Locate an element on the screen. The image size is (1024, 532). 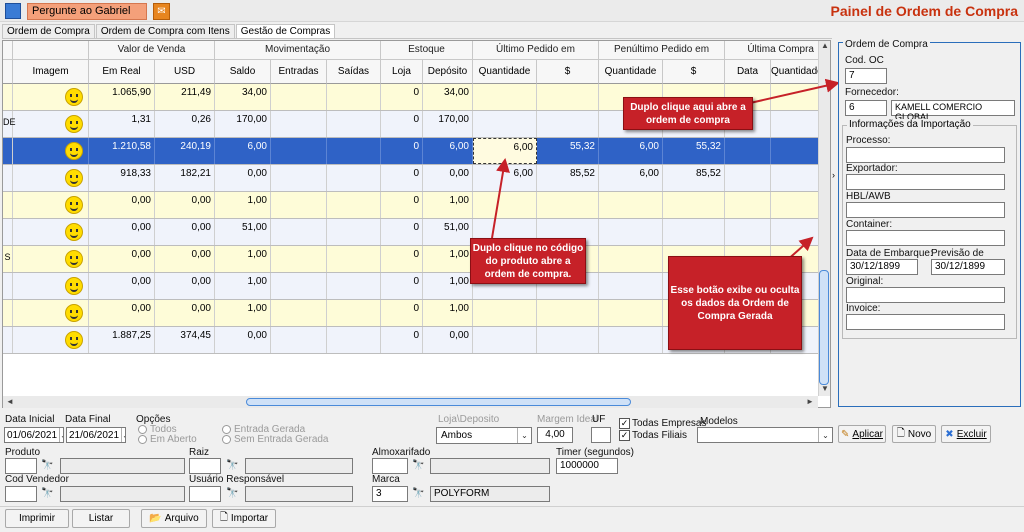
raiz-label: Raiz is located at coordinates (199, 452).